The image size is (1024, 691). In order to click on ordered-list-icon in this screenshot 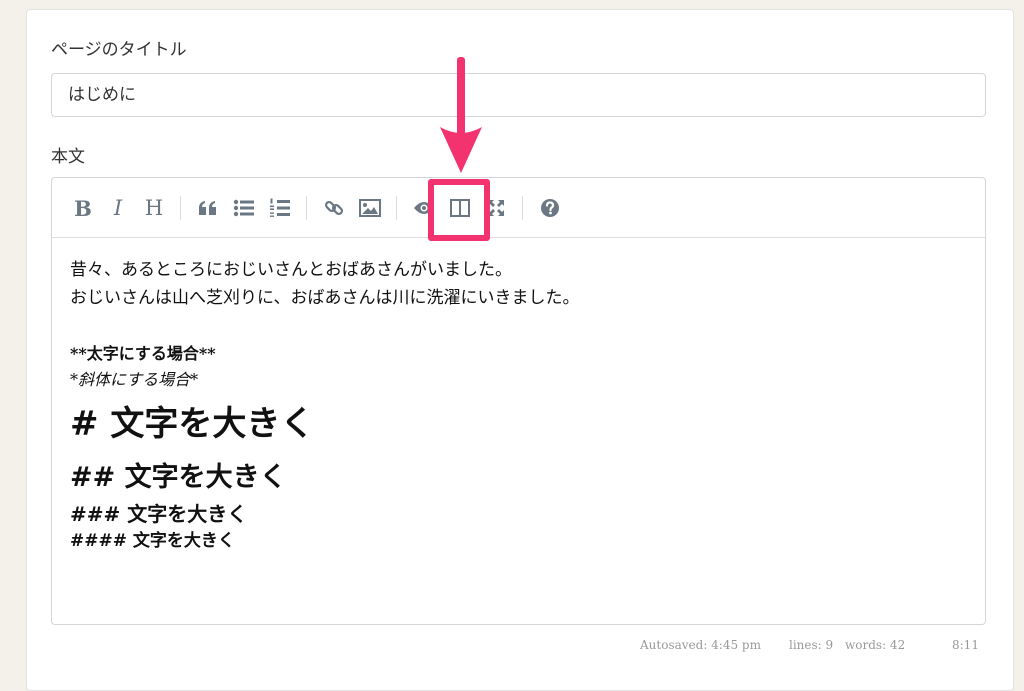, I will do `click(280, 207)`.